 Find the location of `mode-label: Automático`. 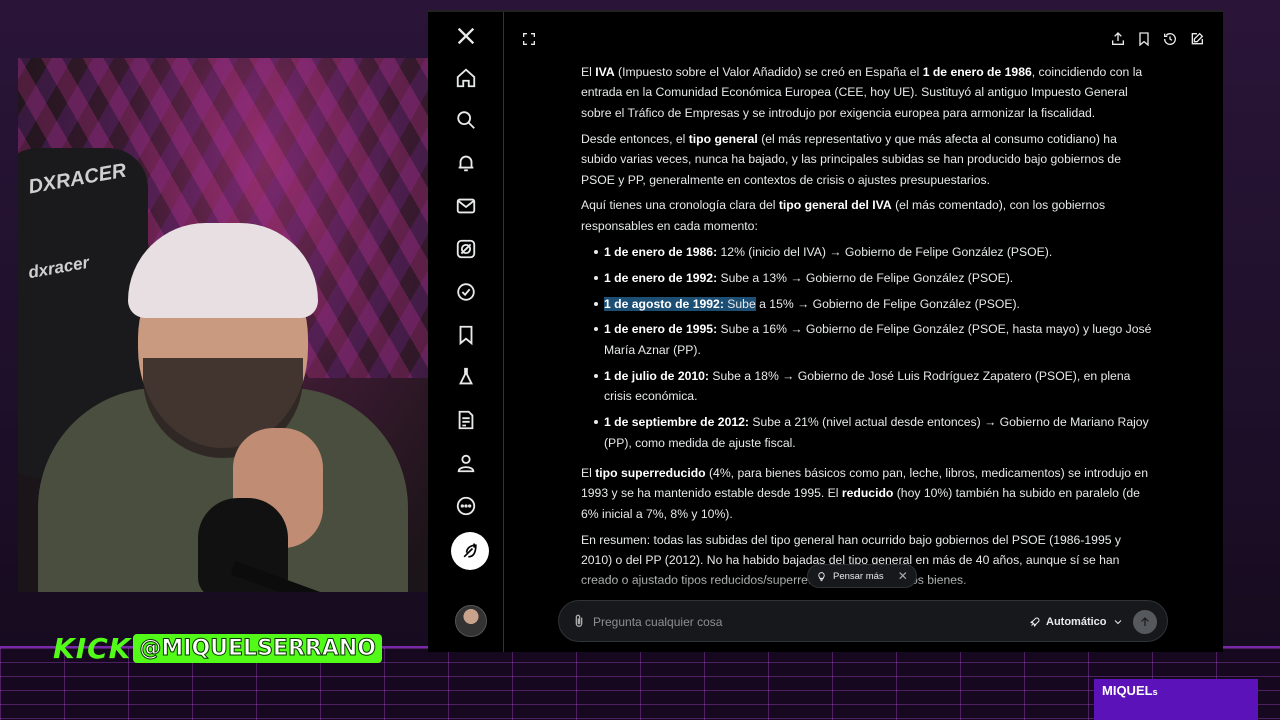

mode-label: Automático is located at coordinates (1076, 622).